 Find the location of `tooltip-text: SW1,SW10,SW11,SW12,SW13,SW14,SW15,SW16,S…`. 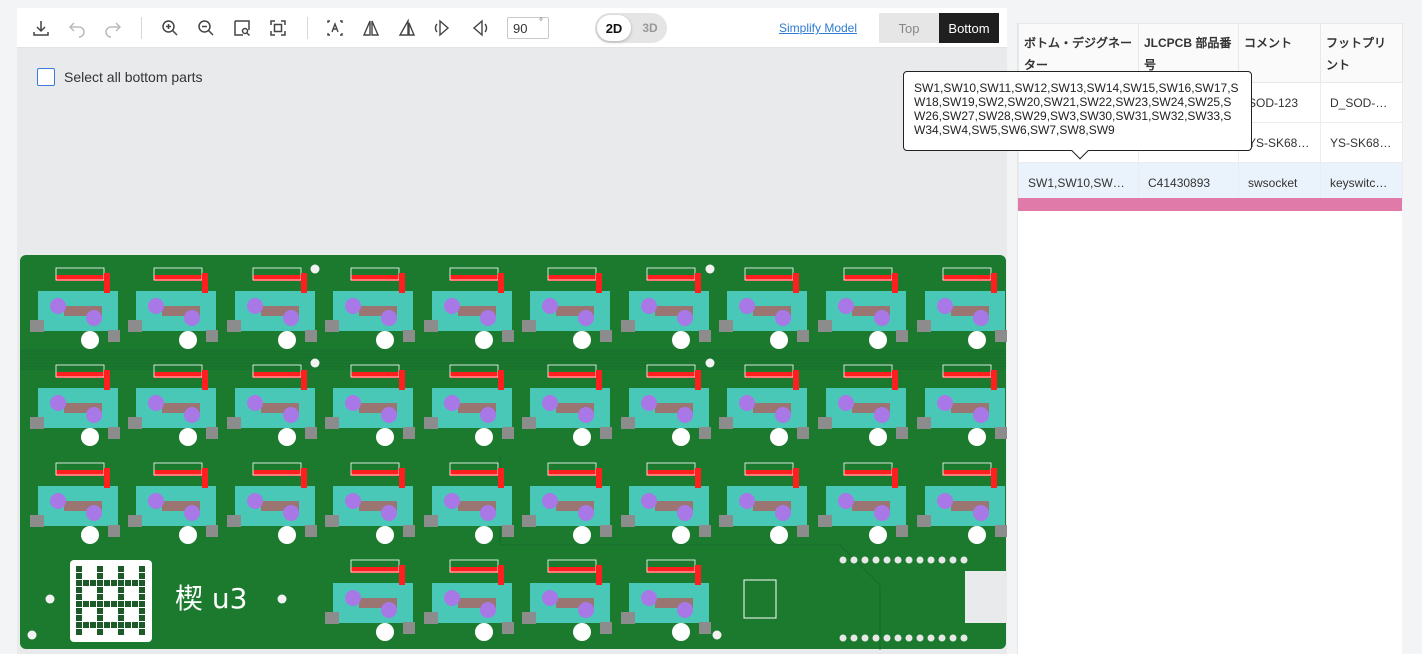

tooltip-text: SW1,SW10,SW11,SW12,SW13,SW14,SW15,SW16,S… is located at coordinates (1076, 109).